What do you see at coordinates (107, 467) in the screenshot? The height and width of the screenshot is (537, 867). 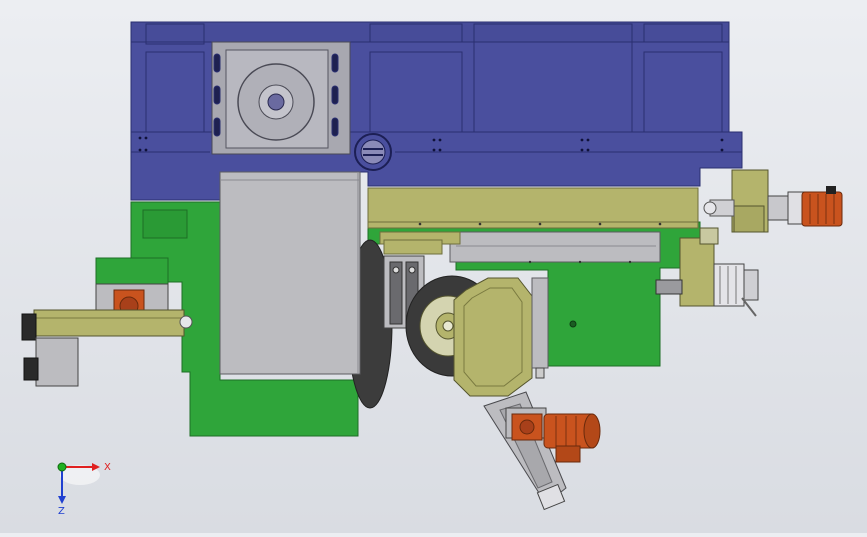 I see `x-axis-label: X` at bounding box center [107, 467].